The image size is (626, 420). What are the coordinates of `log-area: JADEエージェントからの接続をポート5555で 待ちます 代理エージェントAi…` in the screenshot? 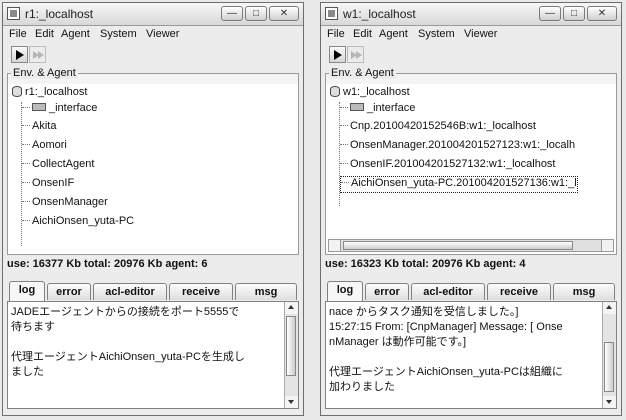 It's located at (153, 355).